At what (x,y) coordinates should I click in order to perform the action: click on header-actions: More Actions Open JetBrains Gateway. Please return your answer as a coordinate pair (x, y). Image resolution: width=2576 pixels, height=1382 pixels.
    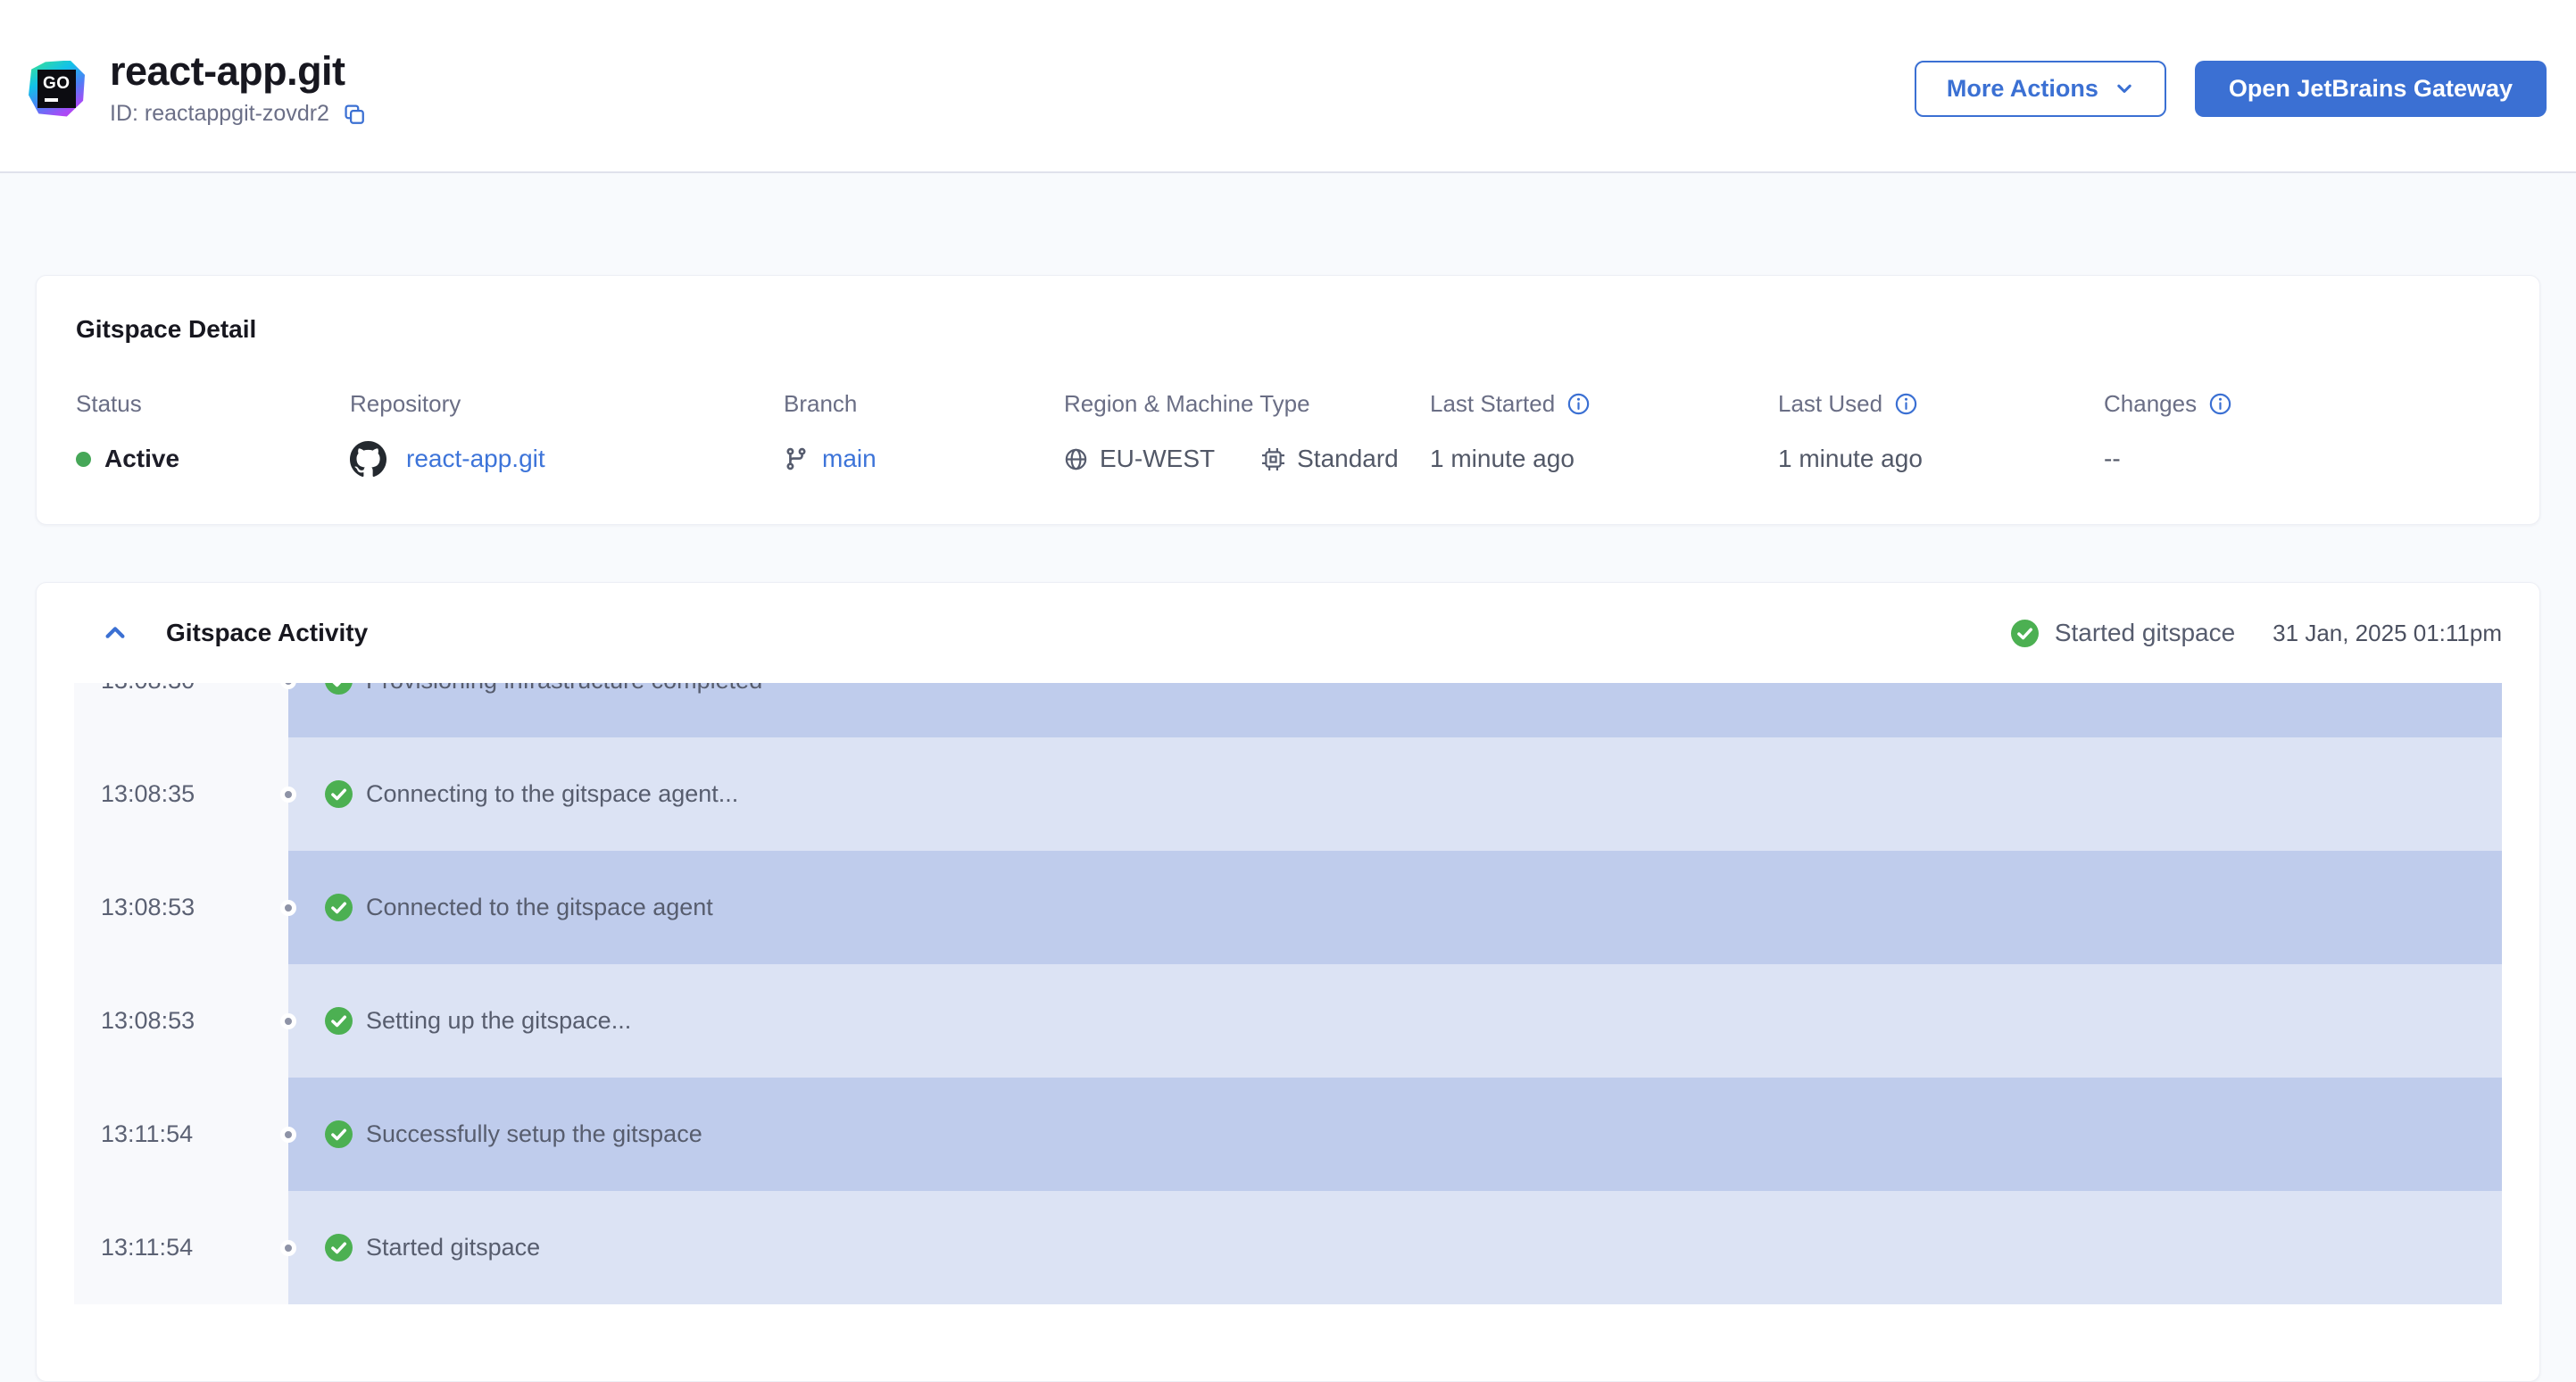
    Looking at the image, I should click on (2230, 88).